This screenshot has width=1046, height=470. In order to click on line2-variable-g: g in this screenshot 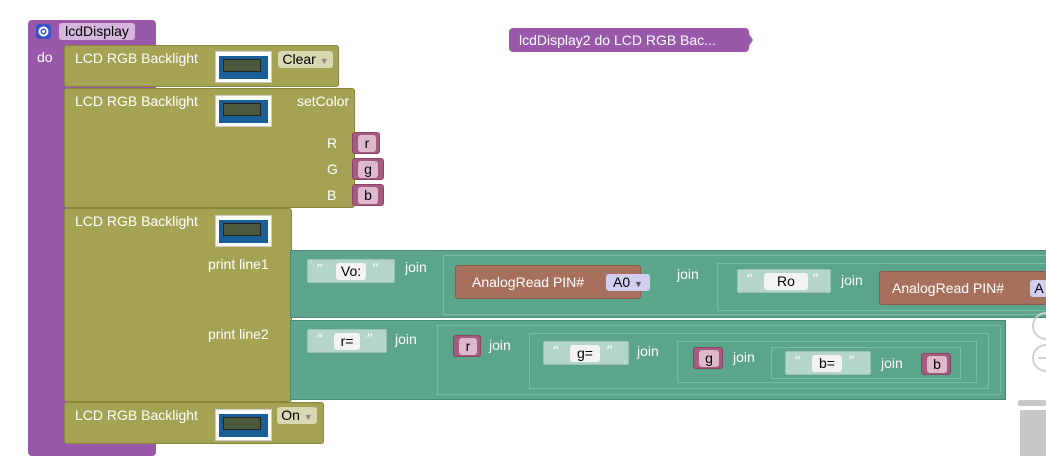, I will do `click(708, 358)`.